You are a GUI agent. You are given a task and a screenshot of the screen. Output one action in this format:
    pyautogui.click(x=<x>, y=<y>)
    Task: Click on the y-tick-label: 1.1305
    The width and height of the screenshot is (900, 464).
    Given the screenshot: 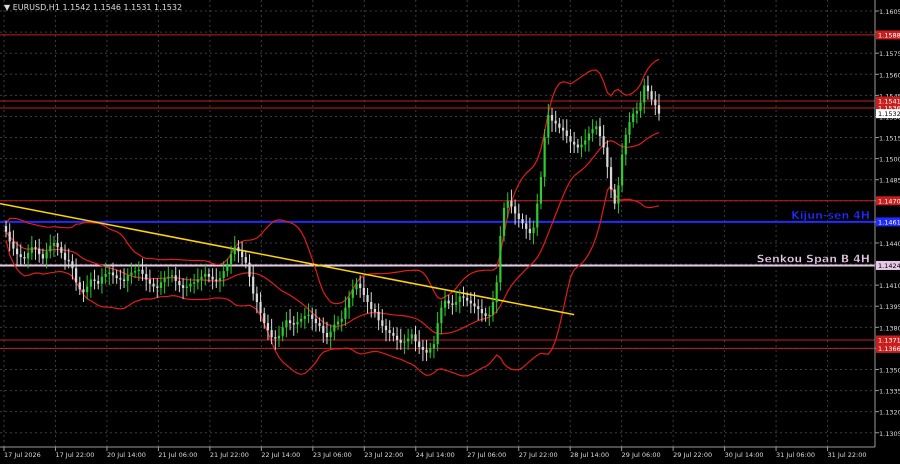 What is the action you would take?
    pyautogui.click(x=889, y=434)
    